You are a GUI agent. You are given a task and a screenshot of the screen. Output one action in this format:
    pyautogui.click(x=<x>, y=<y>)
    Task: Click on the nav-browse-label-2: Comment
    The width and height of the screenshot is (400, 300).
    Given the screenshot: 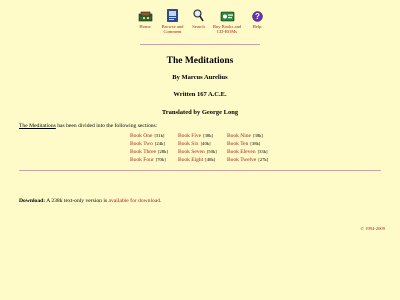 What is the action you would take?
    pyautogui.click(x=172, y=31)
    